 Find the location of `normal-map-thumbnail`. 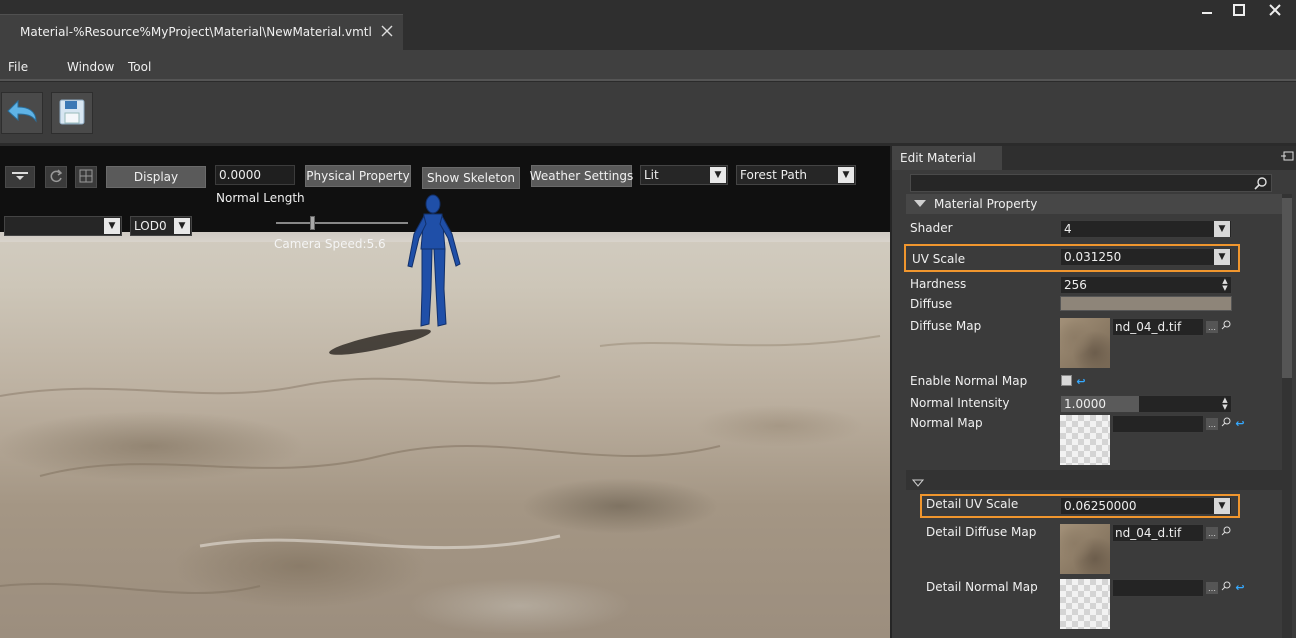

normal-map-thumbnail is located at coordinates (1085, 440).